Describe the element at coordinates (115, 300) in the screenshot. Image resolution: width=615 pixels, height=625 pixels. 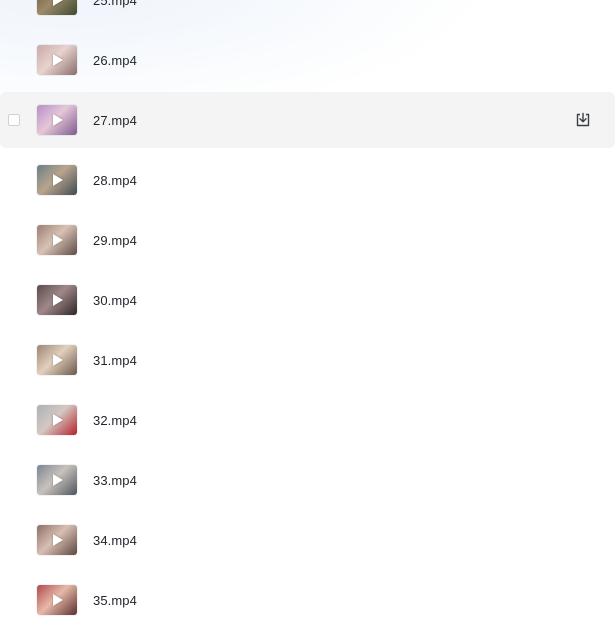
I see `file-name: 30.mp4` at that location.